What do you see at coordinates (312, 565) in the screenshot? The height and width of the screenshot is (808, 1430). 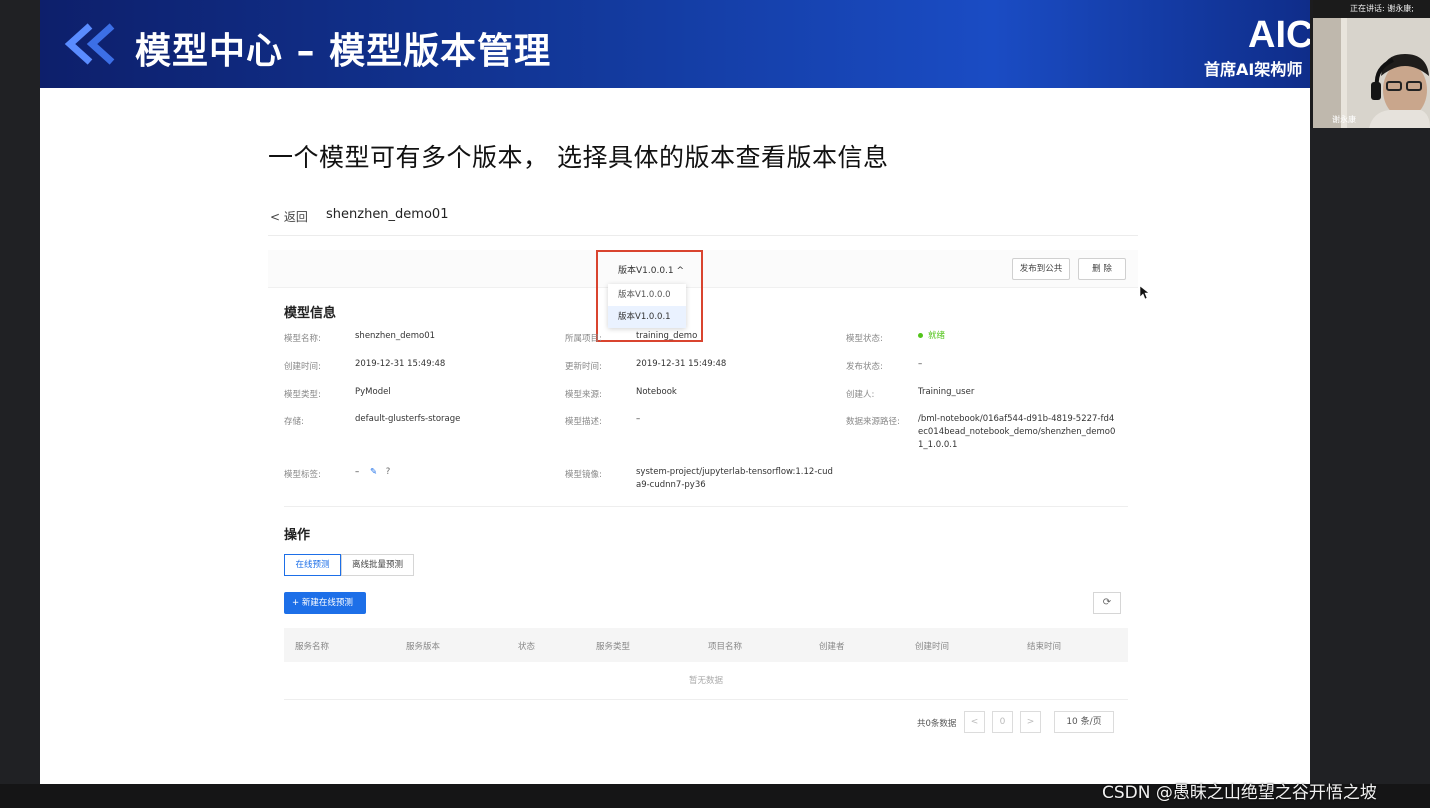 I see `tab-online-predict: 在线预测` at bounding box center [312, 565].